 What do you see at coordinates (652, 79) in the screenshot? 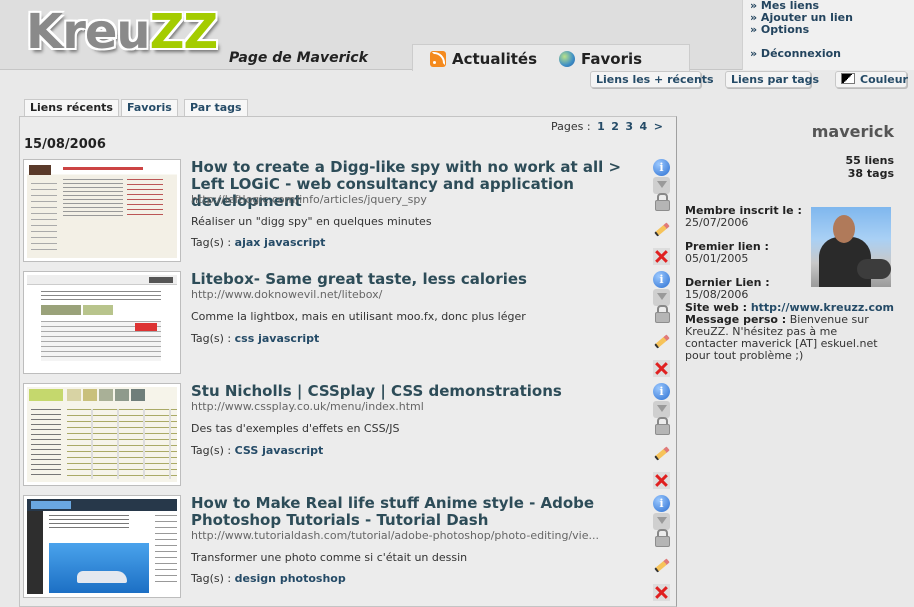
I see `recent-links-button: Liens les + récents` at bounding box center [652, 79].